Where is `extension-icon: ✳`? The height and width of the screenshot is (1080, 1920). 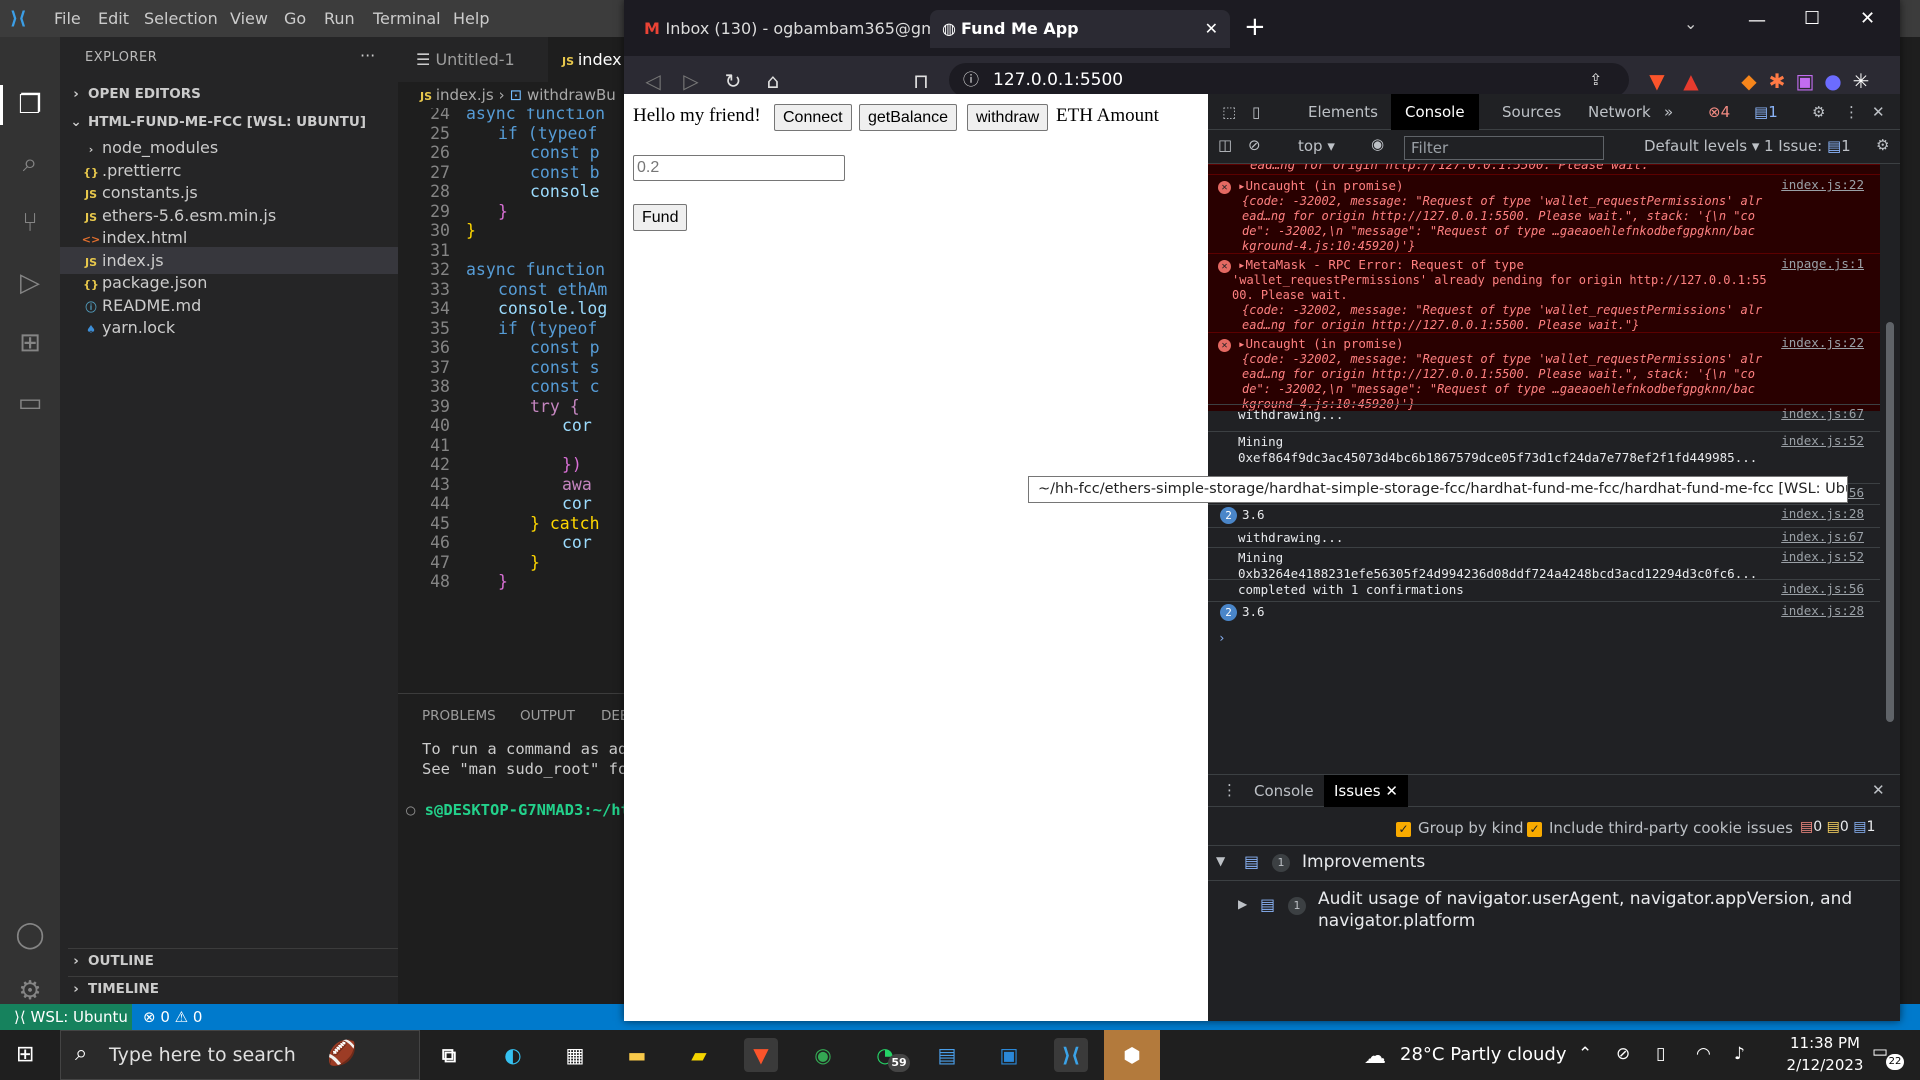 extension-icon: ✳ is located at coordinates (1861, 81).